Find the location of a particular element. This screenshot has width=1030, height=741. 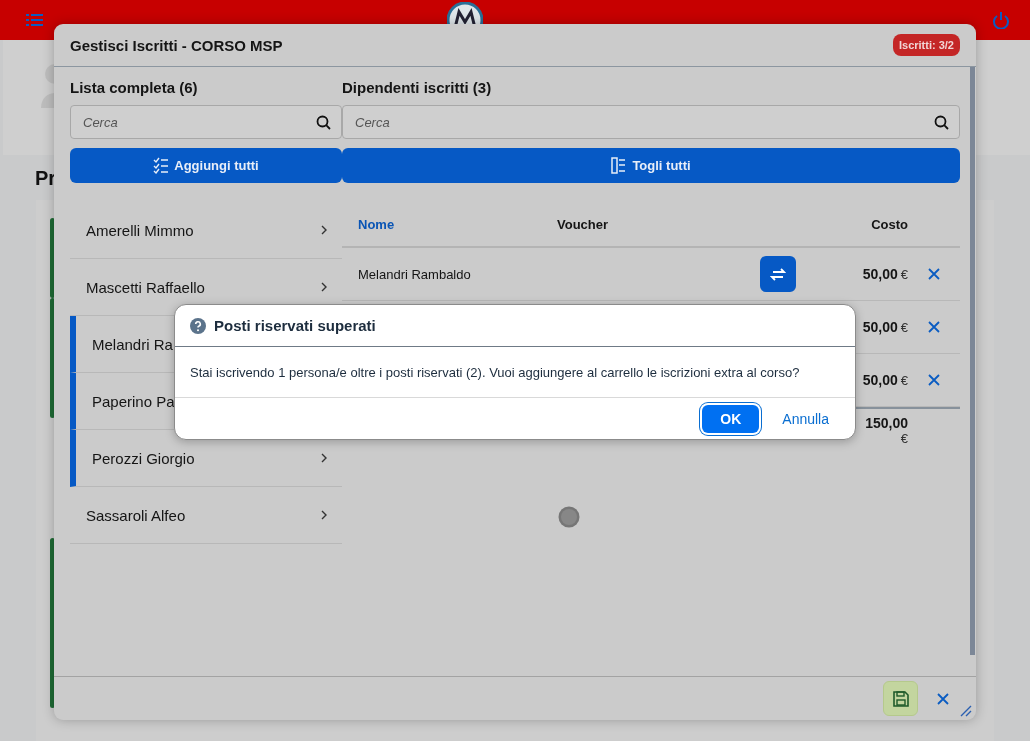

scrollbar is located at coordinates (972, 361).